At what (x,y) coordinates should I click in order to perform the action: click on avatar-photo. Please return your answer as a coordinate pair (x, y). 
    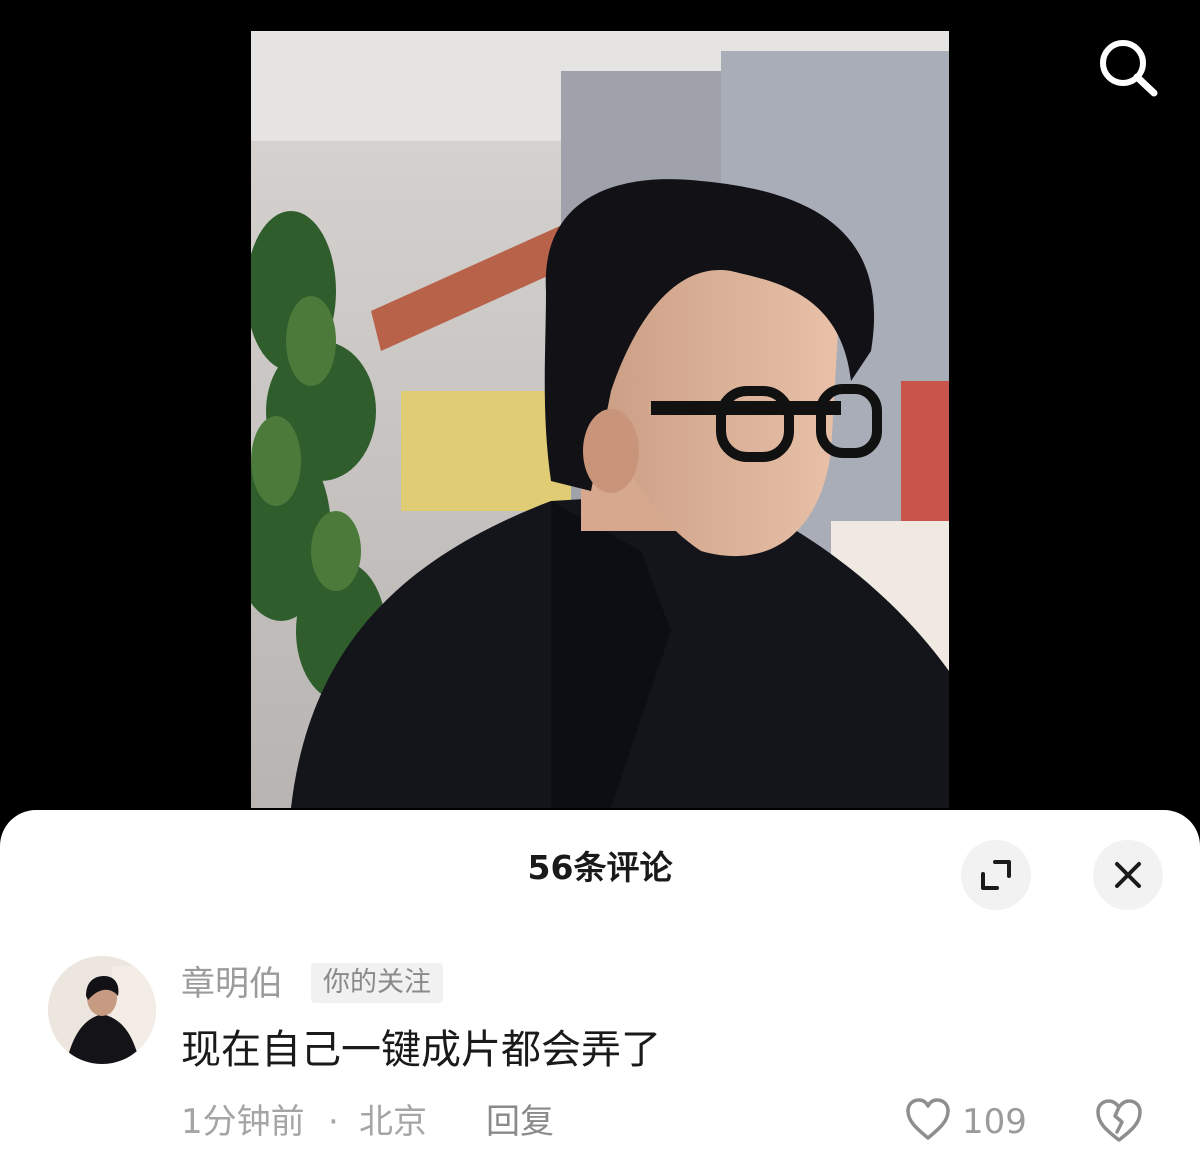
    Looking at the image, I should click on (102, 1010).